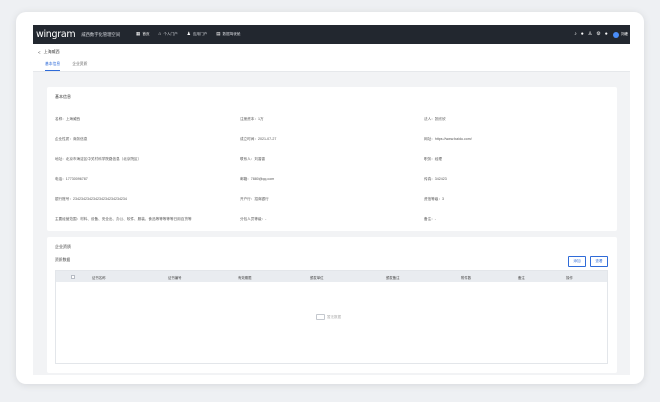  What do you see at coordinates (599, 261) in the screenshot?
I see `view-button: 查看` at bounding box center [599, 261].